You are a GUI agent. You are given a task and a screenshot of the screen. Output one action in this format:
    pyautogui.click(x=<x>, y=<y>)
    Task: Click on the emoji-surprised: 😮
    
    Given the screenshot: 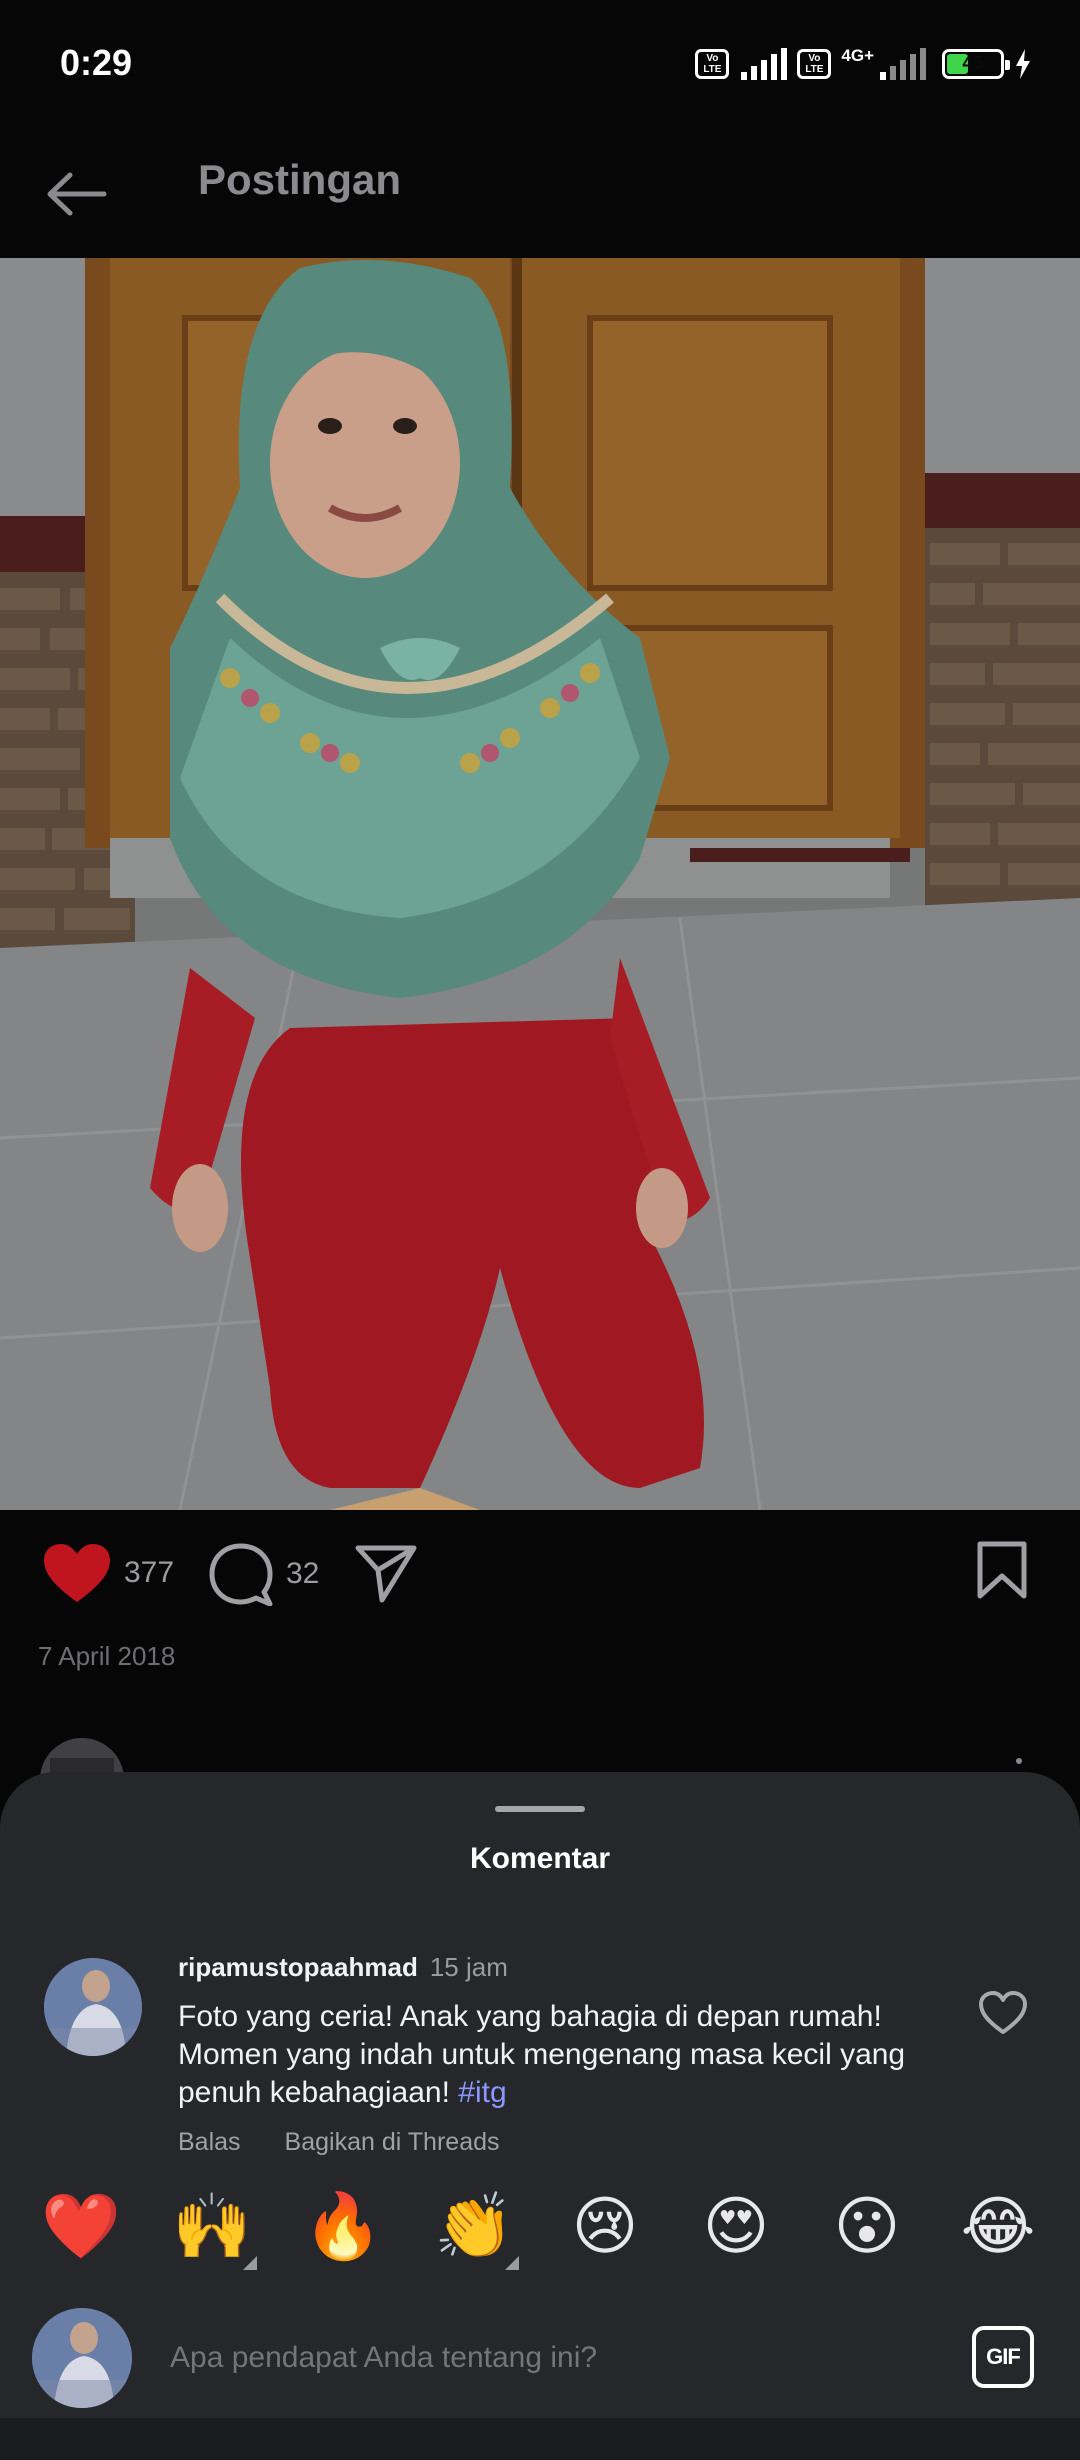 What is the action you would take?
    pyautogui.click(x=867, y=2227)
    